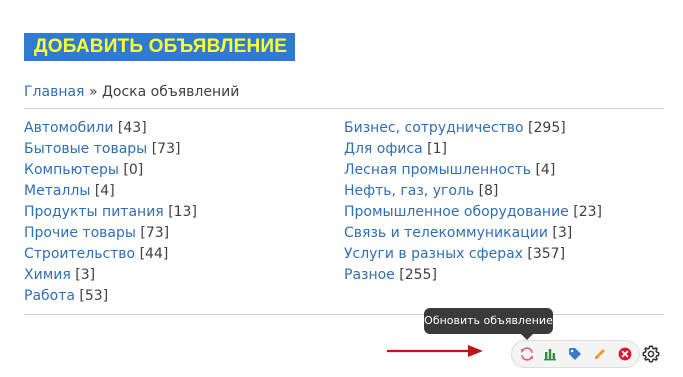 The width and height of the screenshot is (683, 377). Describe the element at coordinates (344, 314) in the screenshot. I see `divider-bottom` at that location.